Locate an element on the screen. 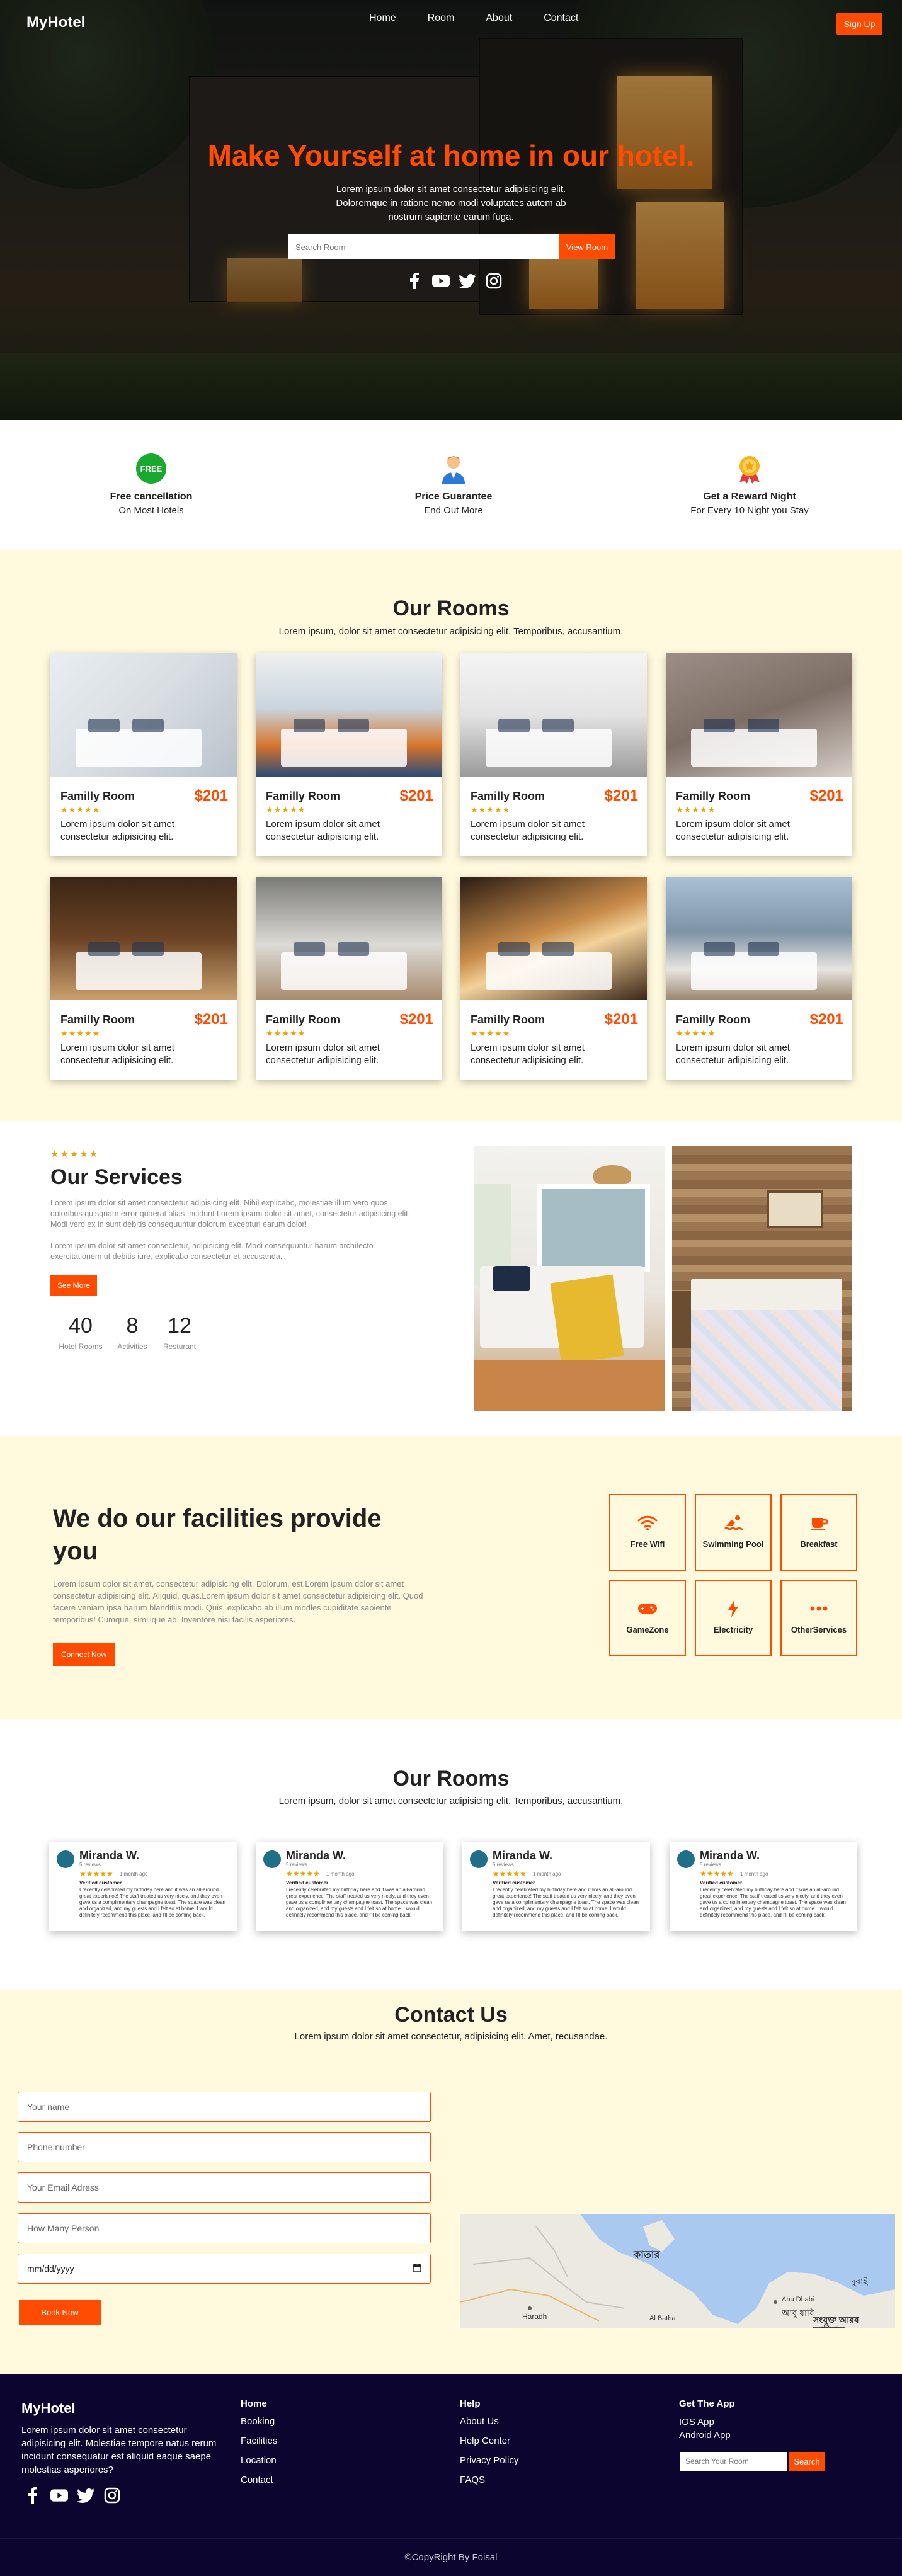  name-input: Your name is located at coordinates (225, 2107).